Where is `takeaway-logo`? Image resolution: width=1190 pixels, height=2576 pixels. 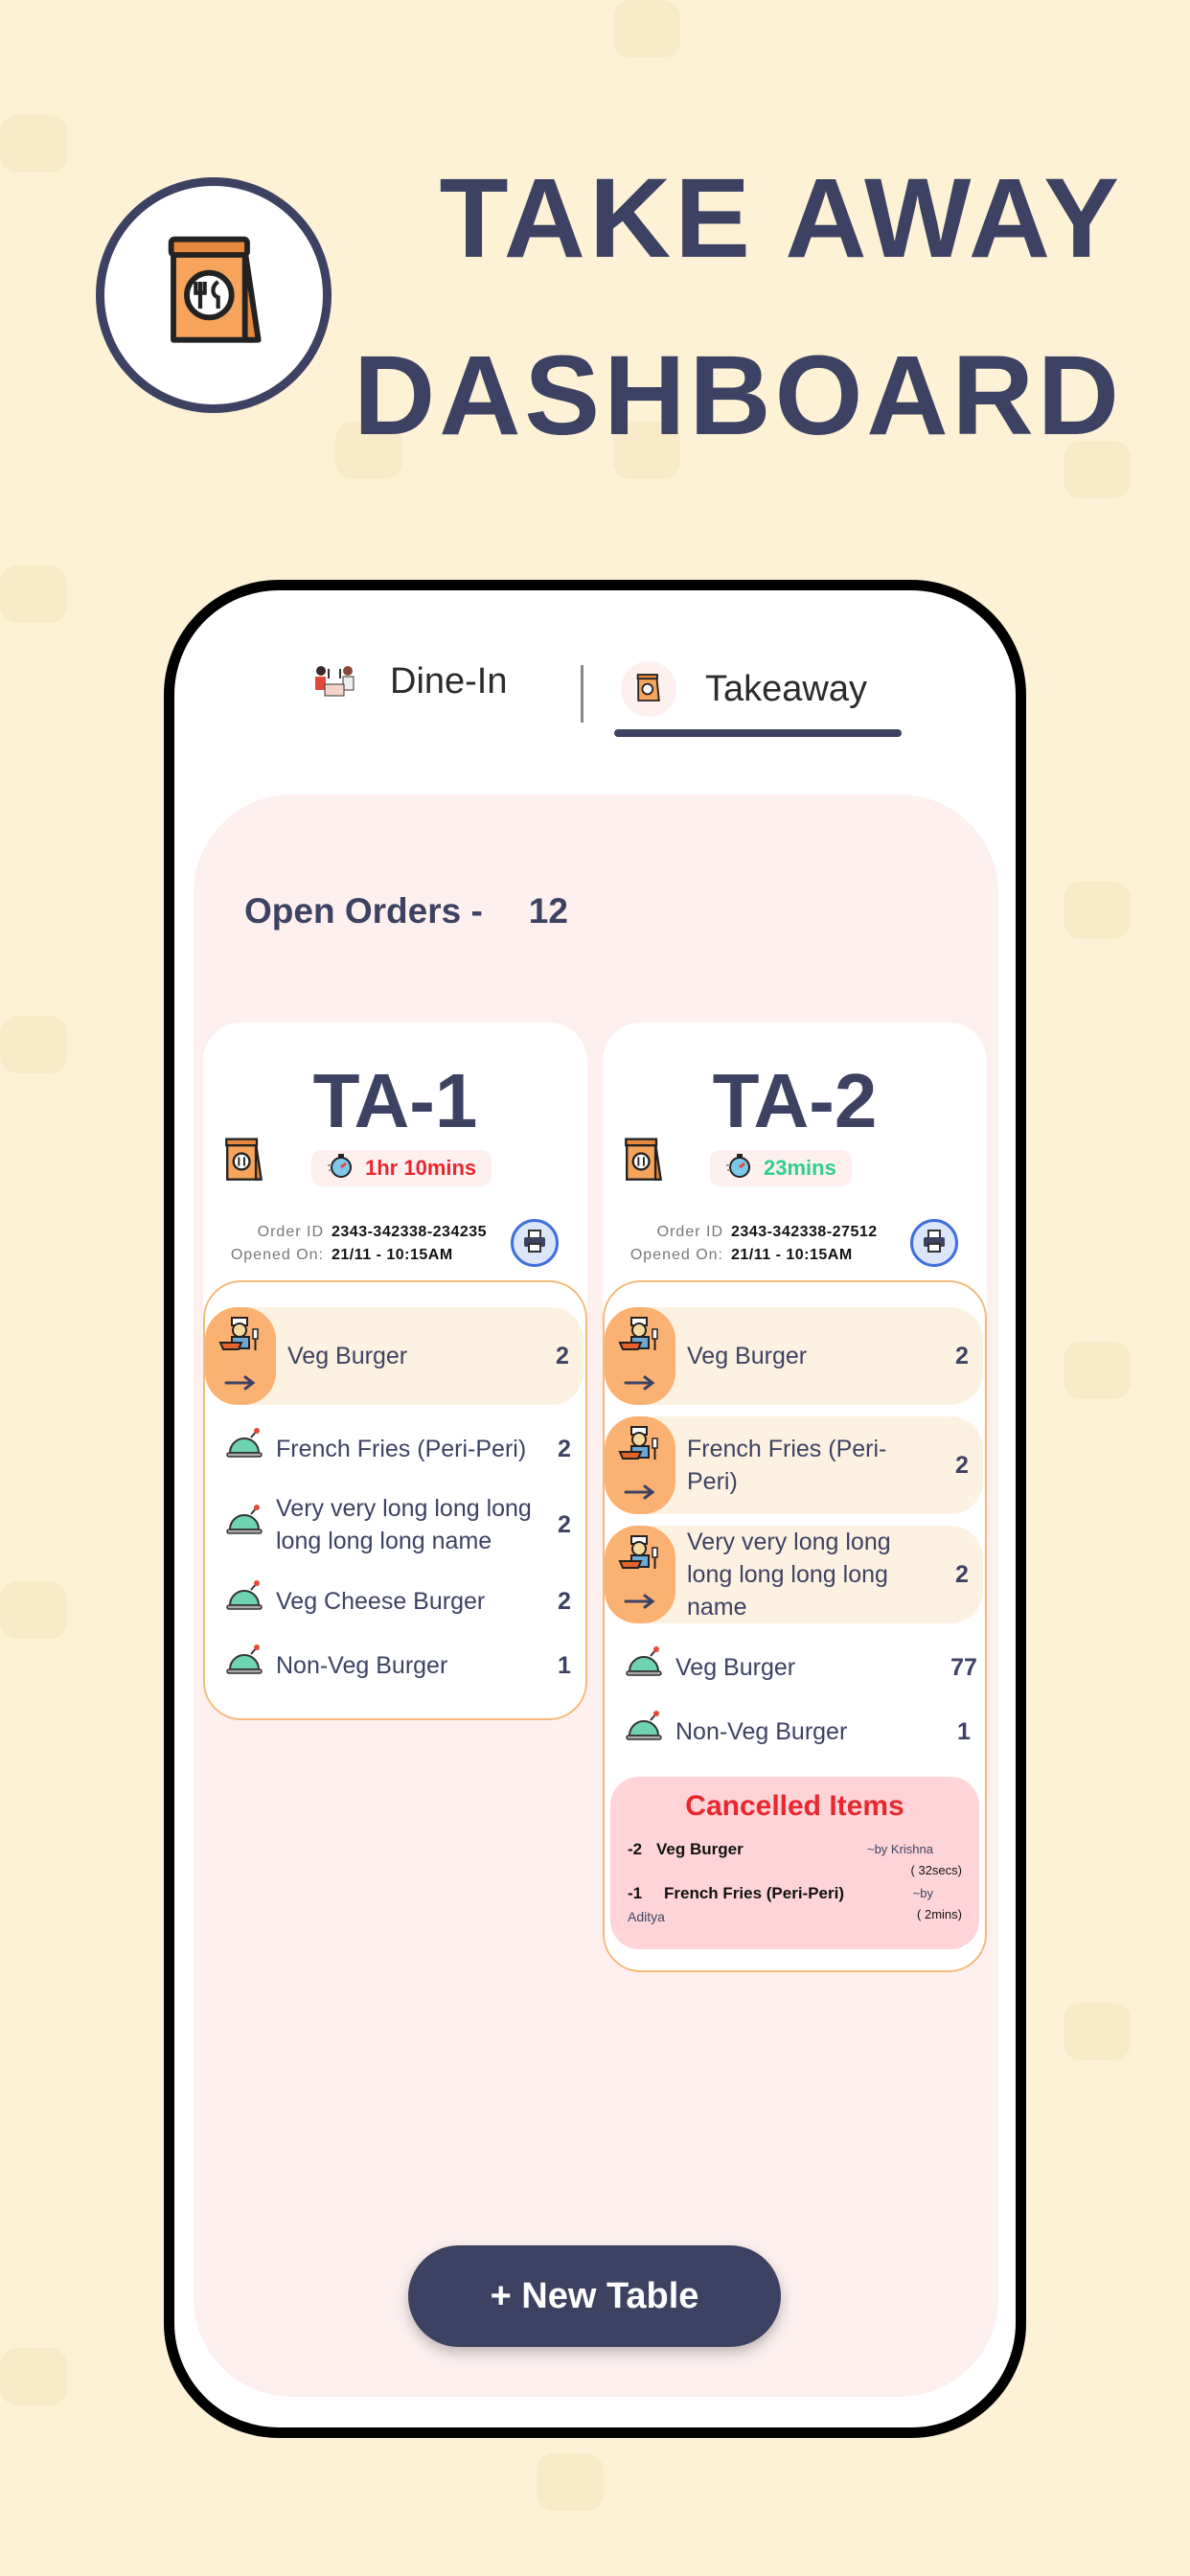 takeaway-logo is located at coordinates (214, 295).